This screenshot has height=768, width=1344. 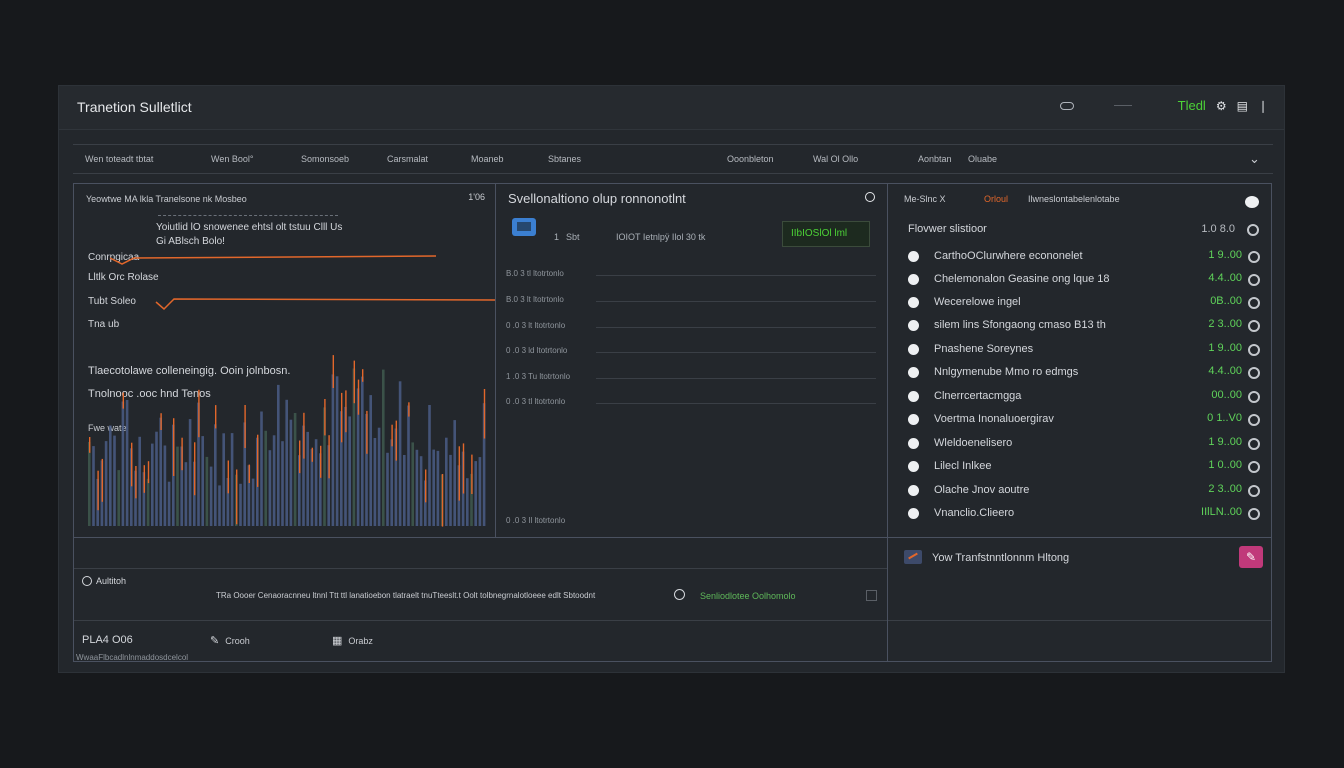 What do you see at coordinates (487, 159) in the screenshot?
I see `nav-item-4: Moaneb` at bounding box center [487, 159].